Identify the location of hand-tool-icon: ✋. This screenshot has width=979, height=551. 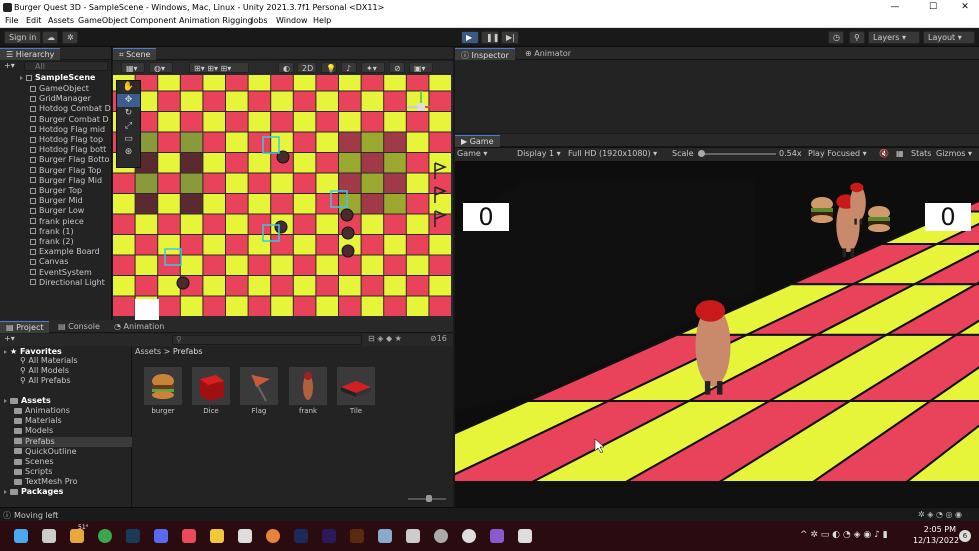
(128, 87).